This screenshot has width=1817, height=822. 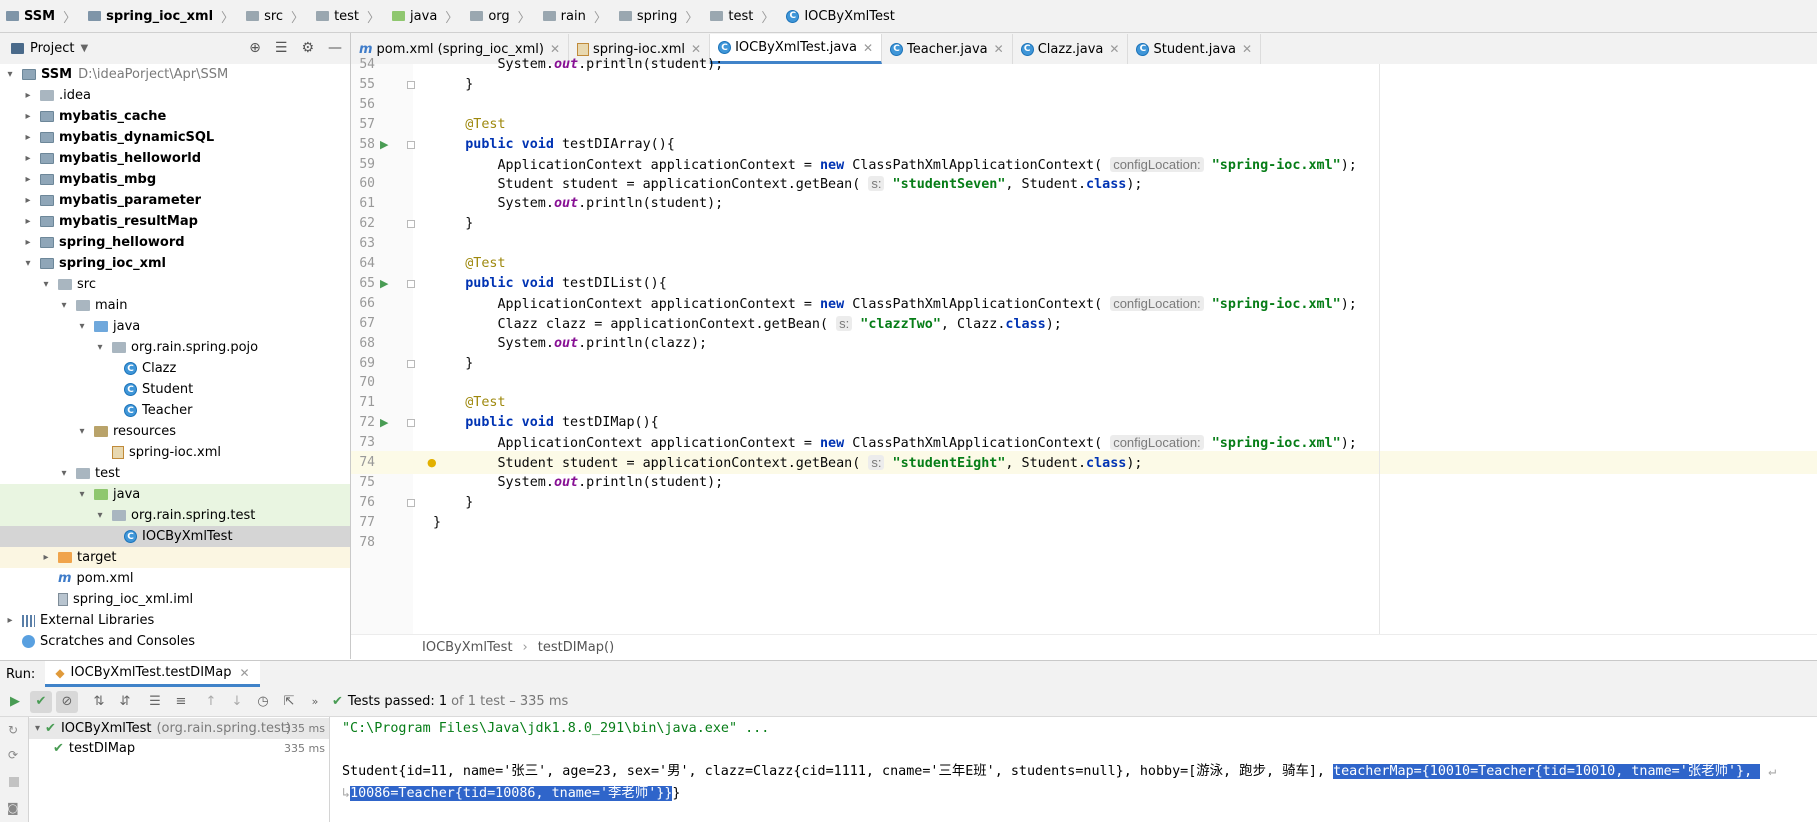 I want to click on breadcrumb-item: SSM 〉, so click(x=41, y=16).